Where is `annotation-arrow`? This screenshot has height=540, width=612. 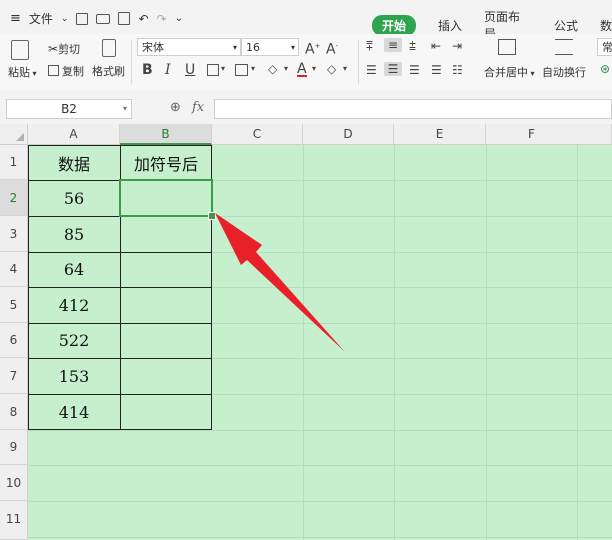
annotation-arrow is located at coordinates (280, 282).